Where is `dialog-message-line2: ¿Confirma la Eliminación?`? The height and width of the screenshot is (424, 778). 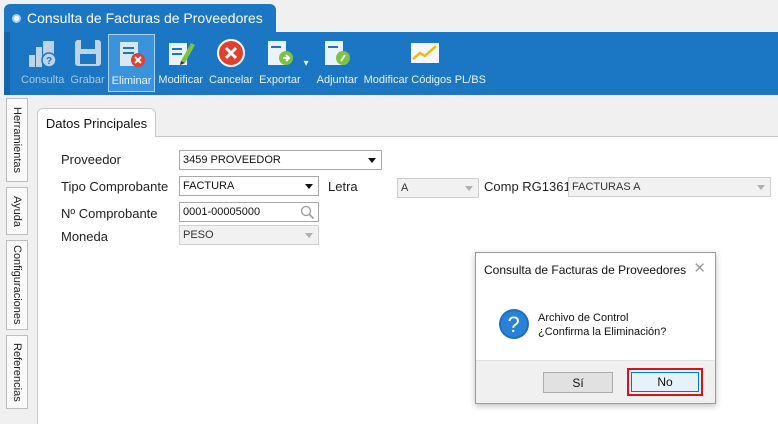
dialog-message-line2: ¿Confirma la Eliminación? is located at coordinates (602, 332).